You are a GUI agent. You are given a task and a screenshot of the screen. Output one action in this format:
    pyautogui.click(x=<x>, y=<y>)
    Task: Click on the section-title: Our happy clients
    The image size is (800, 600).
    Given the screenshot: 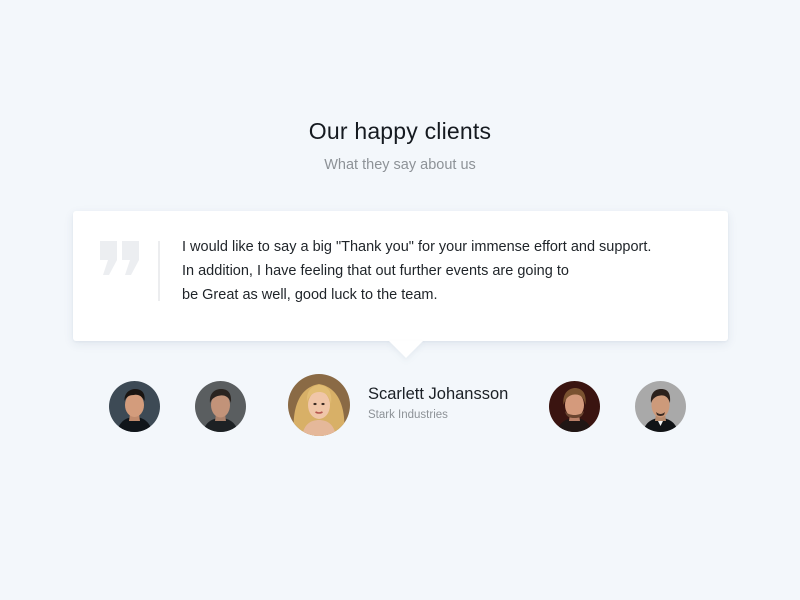 What is the action you would take?
    pyautogui.click(x=400, y=131)
    